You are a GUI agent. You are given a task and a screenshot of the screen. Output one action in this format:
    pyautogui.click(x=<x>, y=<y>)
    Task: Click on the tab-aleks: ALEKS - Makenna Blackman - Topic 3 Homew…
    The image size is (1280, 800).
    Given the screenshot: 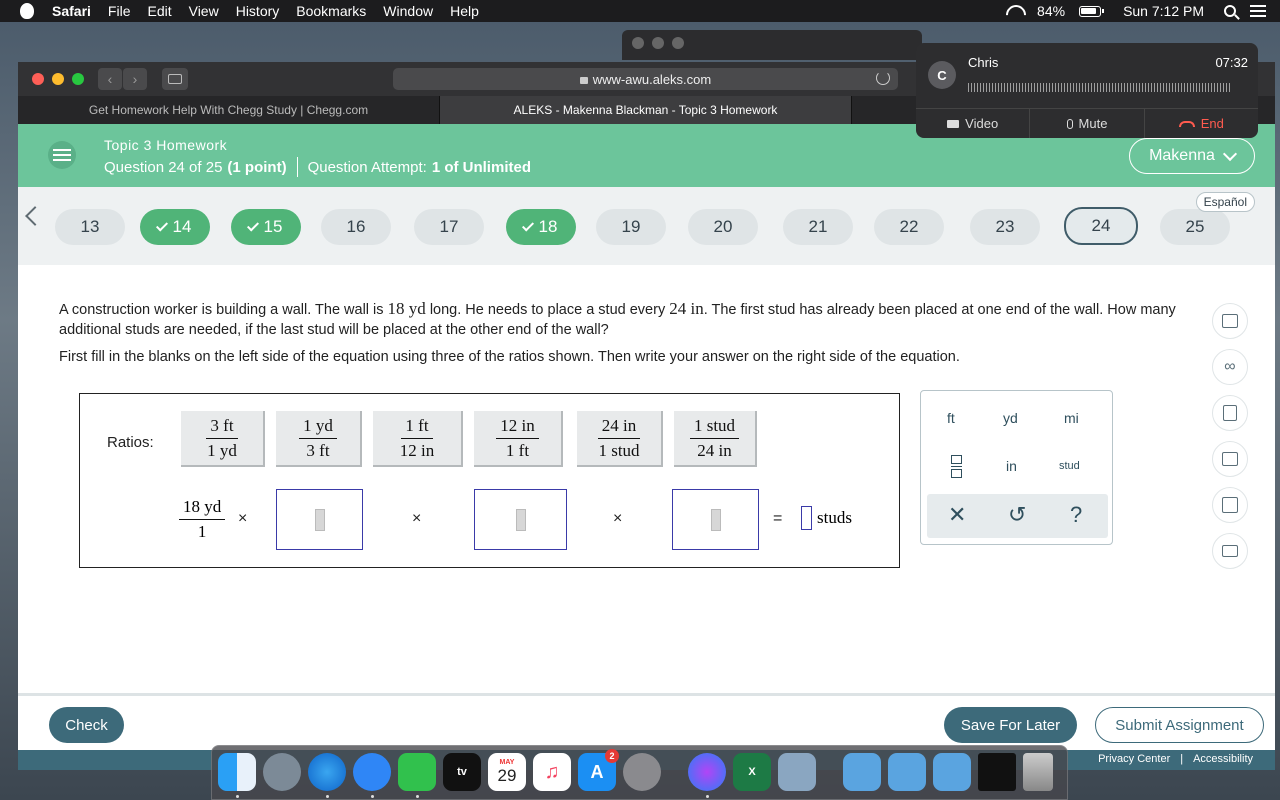 What is the action you would take?
    pyautogui.click(x=646, y=110)
    